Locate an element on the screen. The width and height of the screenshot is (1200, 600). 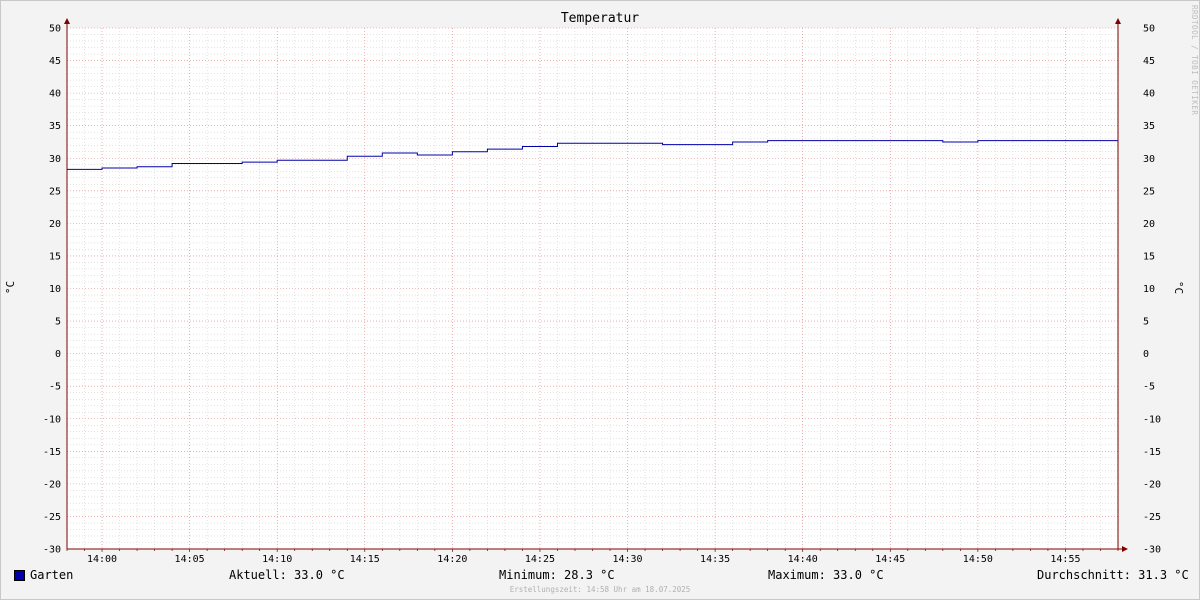
y-tick-label-left: 45 is located at coordinates (55, 61).